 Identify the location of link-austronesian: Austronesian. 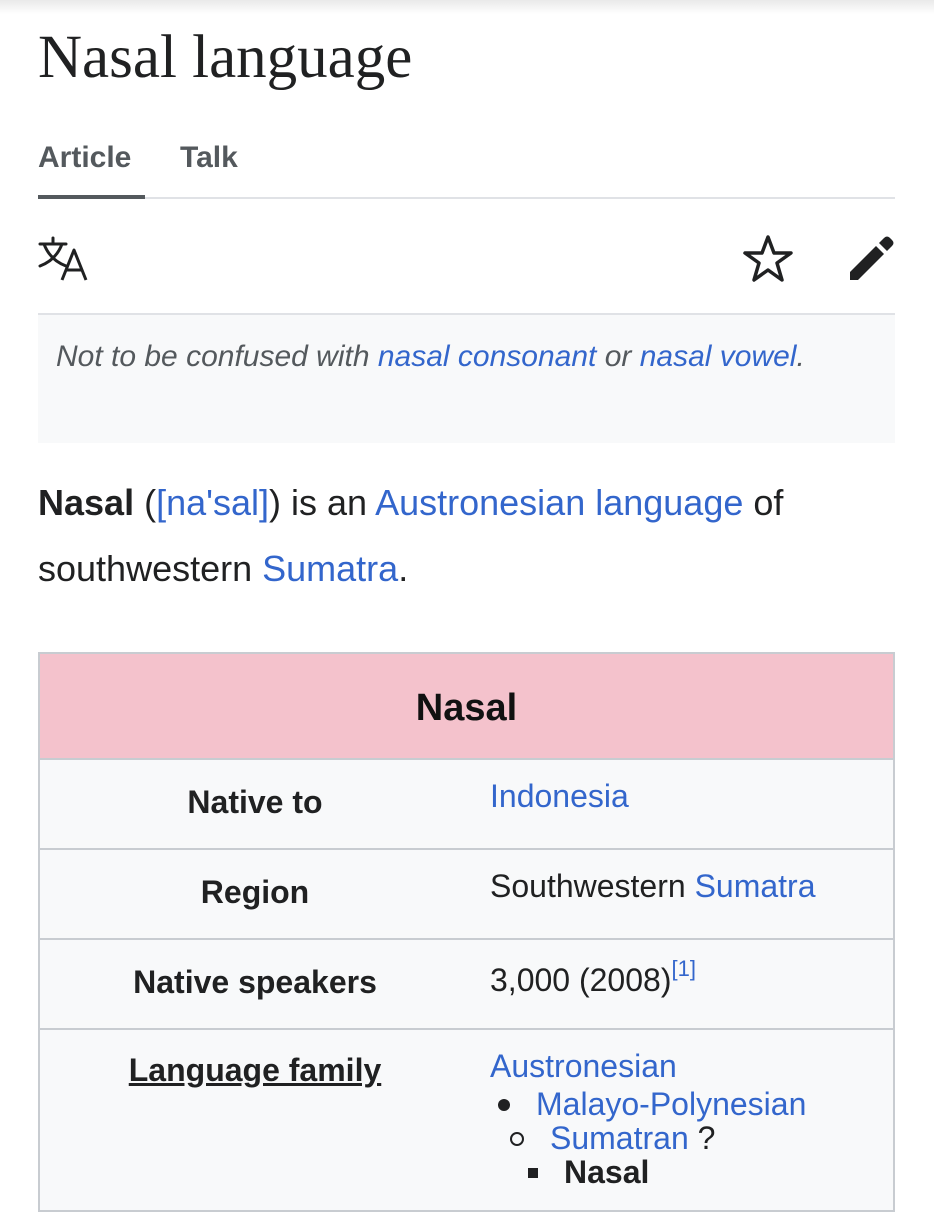
(583, 1066).